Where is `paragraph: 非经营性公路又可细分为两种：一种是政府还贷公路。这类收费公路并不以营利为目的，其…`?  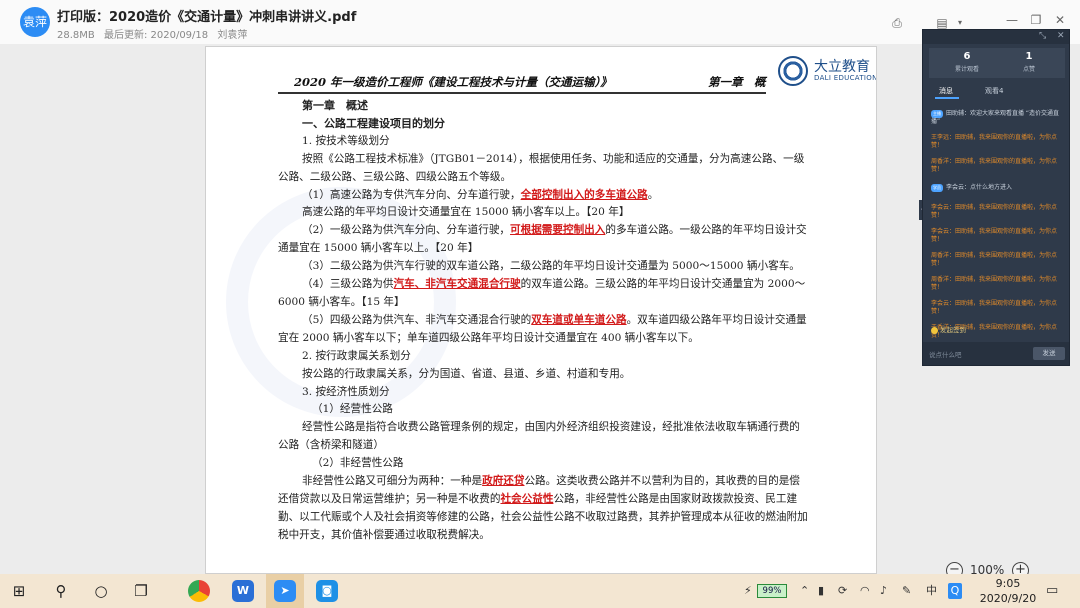 paragraph: 非经营性公路又可细分为两种：一种是政府还贷公路。这类收费公路并不以营利为目的，其… is located at coordinates (543, 508).